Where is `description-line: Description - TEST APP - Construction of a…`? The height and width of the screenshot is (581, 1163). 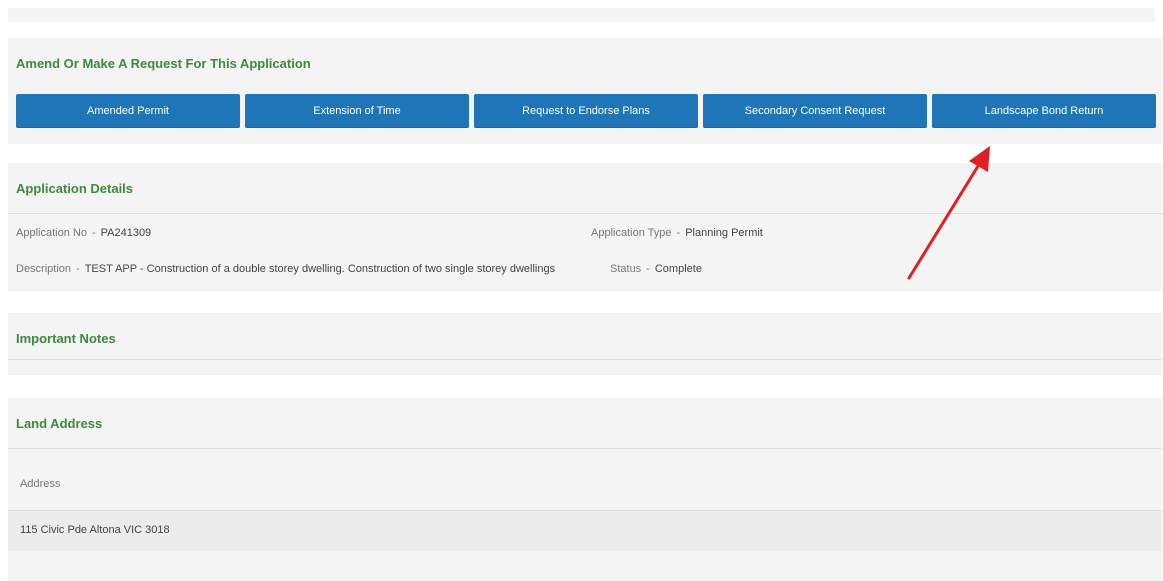
description-line: Description - TEST APP - Construction of a… is located at coordinates (285, 269).